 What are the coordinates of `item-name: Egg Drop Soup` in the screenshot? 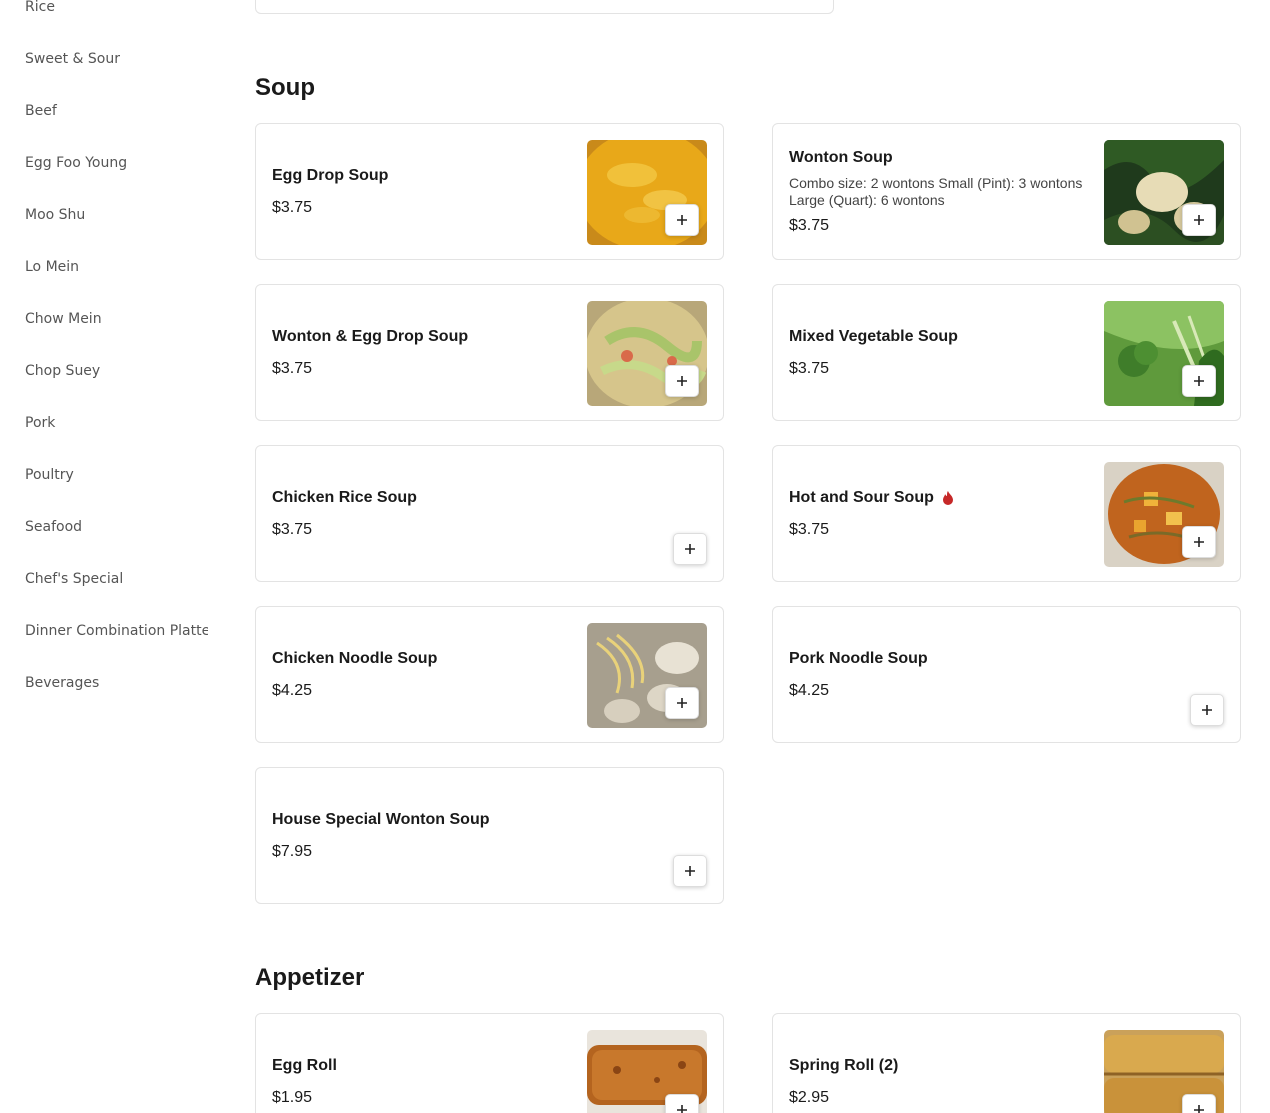 It's located at (330, 175).